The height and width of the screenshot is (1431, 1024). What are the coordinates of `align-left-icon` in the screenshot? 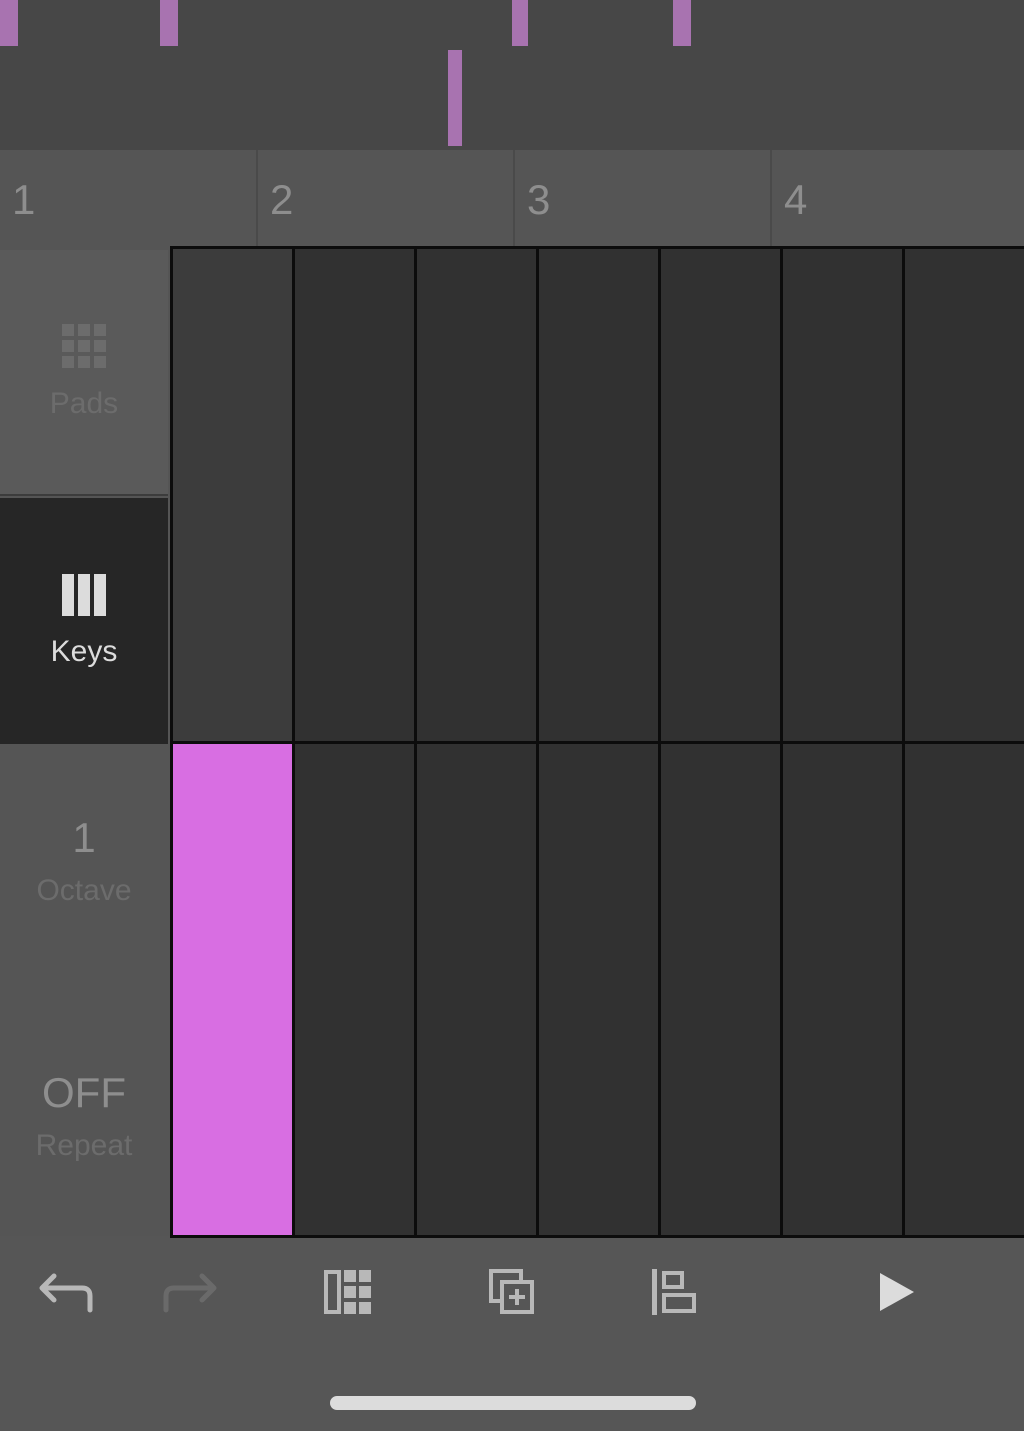 It's located at (674, 1292).